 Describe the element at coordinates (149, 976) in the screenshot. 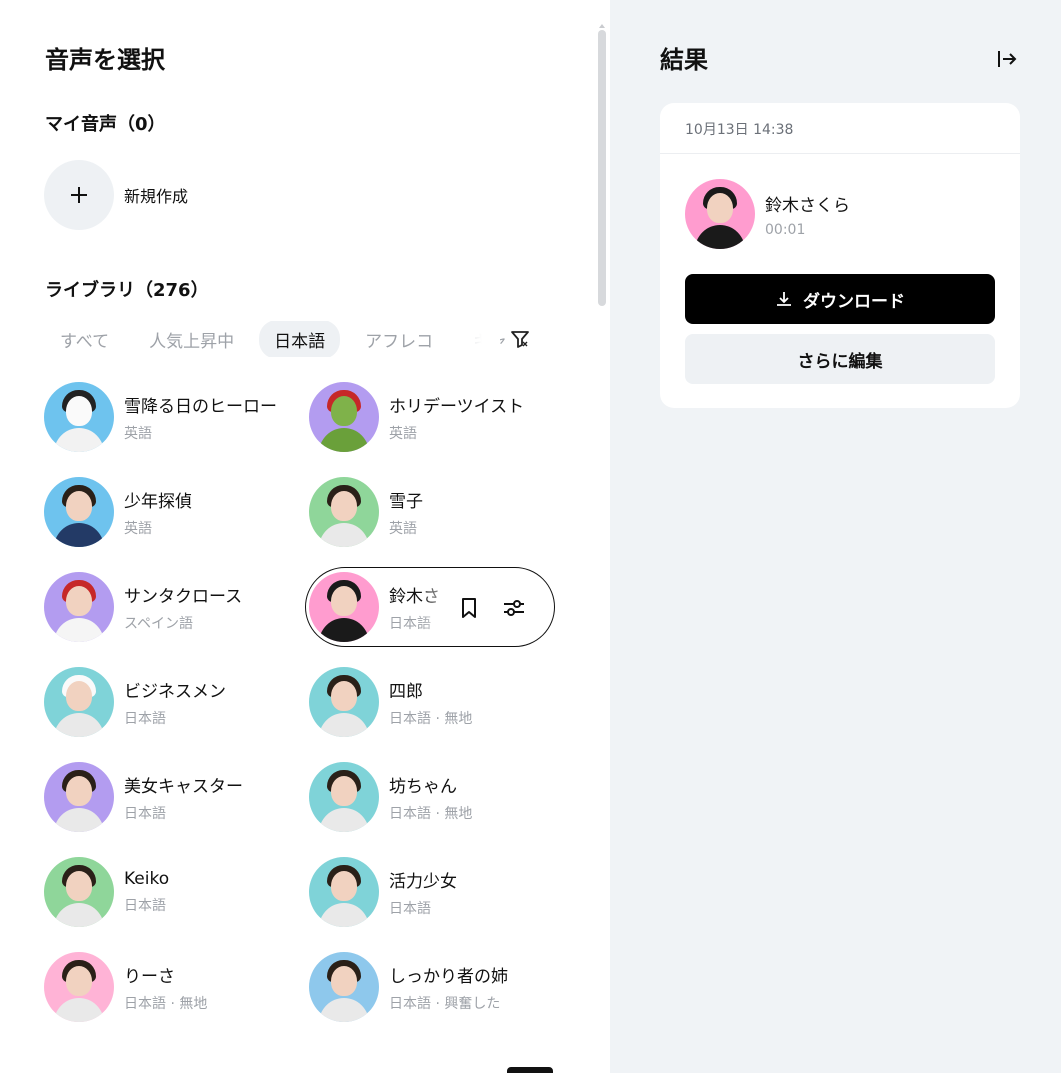

I see `voice-name: りーさ` at that location.